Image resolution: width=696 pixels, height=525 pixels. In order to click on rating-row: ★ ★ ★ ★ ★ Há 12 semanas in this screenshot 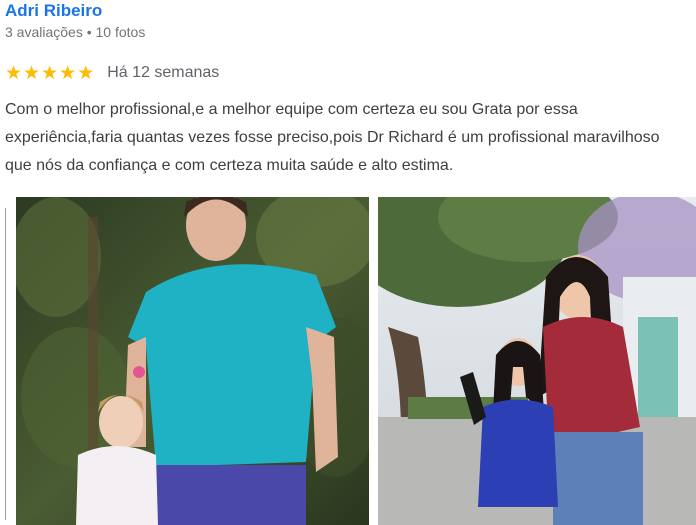, I will do `click(112, 73)`.